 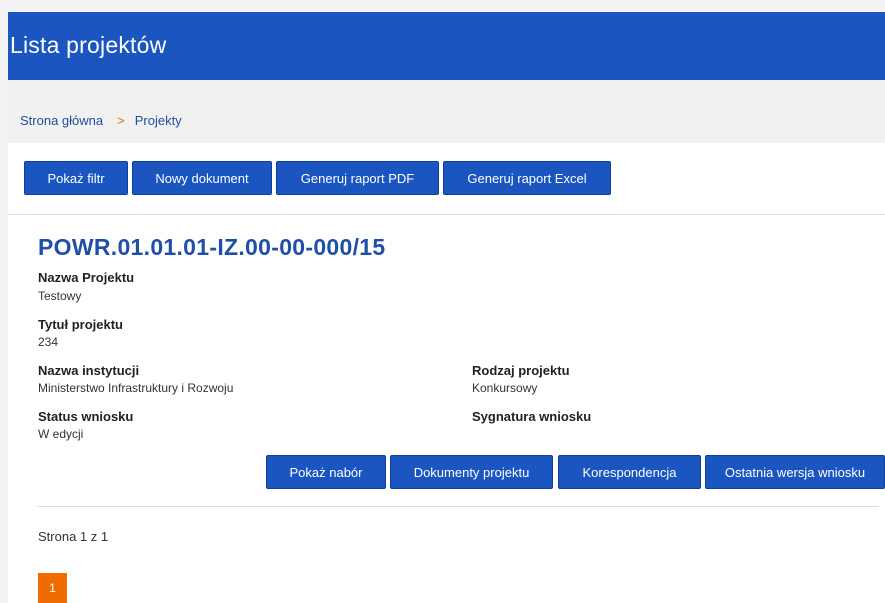 What do you see at coordinates (527, 178) in the screenshot?
I see `generate-excel-report-button: Generuj raport Excel` at bounding box center [527, 178].